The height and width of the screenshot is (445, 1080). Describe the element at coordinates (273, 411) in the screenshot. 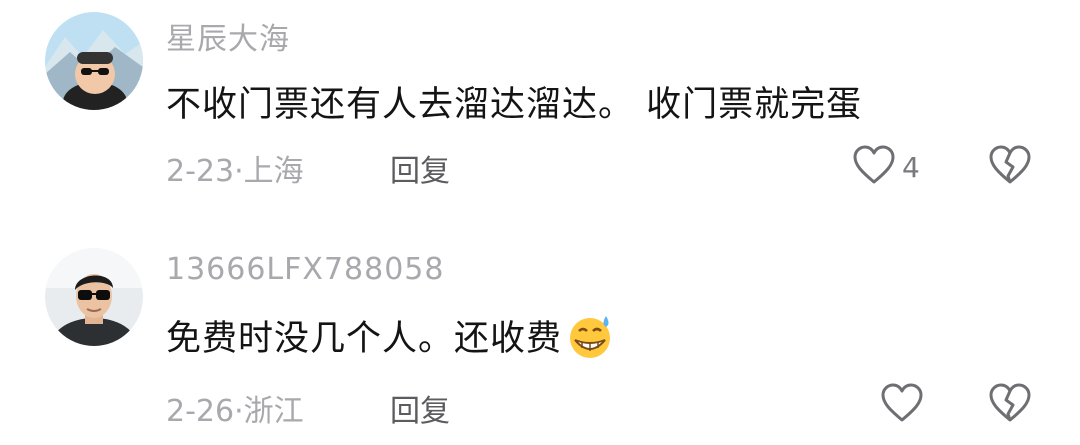

I see `comment-location: 浙江` at that location.